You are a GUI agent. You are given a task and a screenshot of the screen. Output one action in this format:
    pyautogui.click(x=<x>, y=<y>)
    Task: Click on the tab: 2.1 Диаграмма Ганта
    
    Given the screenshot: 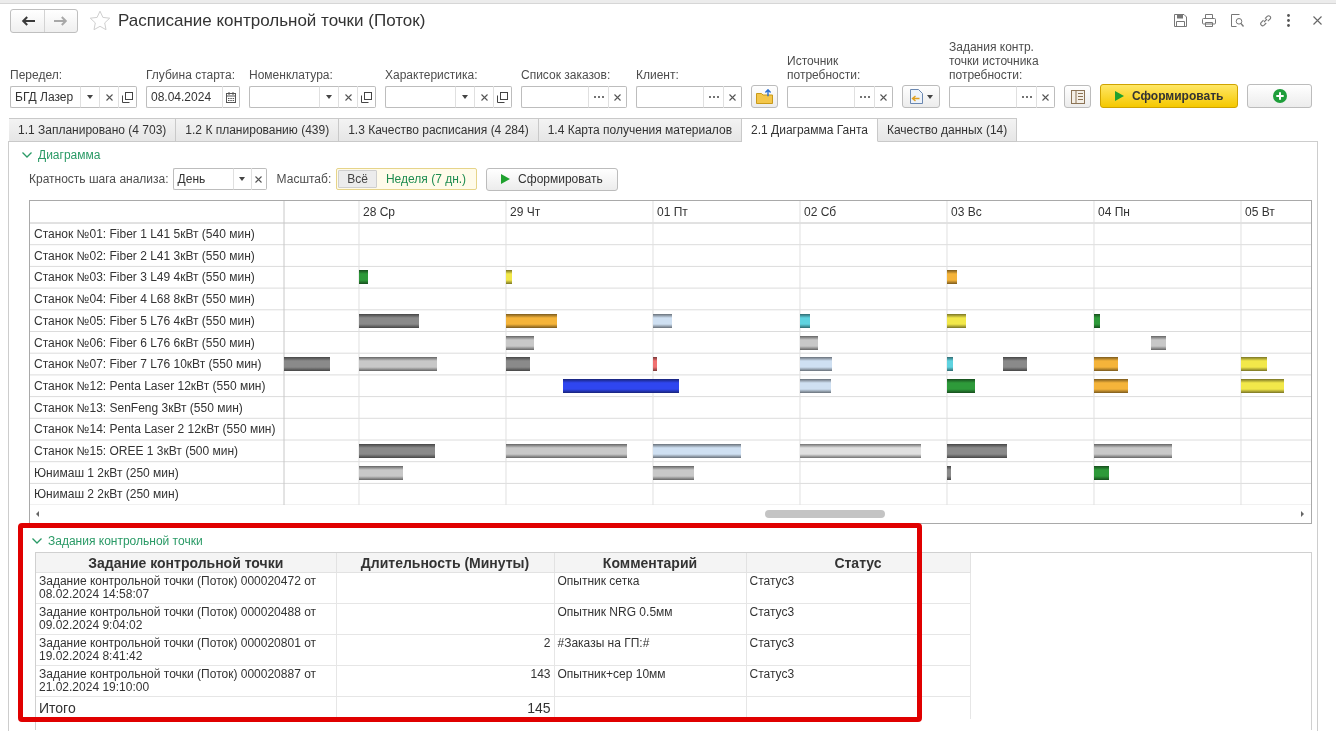 What is the action you would take?
    pyautogui.click(x=810, y=130)
    